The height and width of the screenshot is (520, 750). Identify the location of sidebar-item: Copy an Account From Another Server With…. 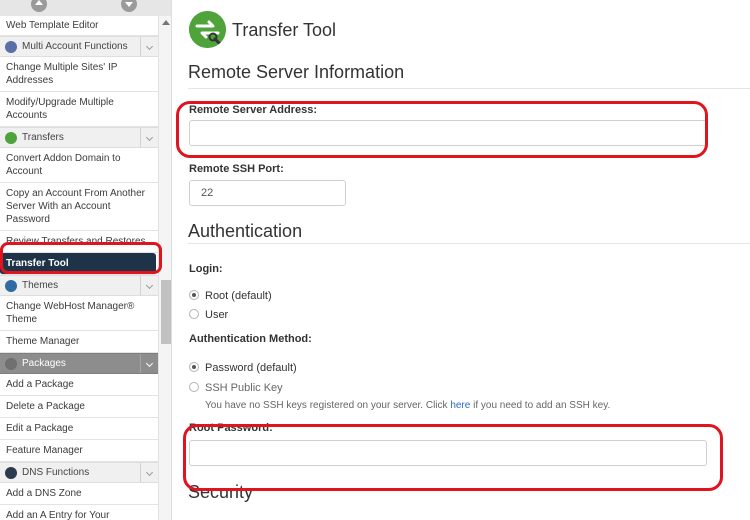
(79, 207).